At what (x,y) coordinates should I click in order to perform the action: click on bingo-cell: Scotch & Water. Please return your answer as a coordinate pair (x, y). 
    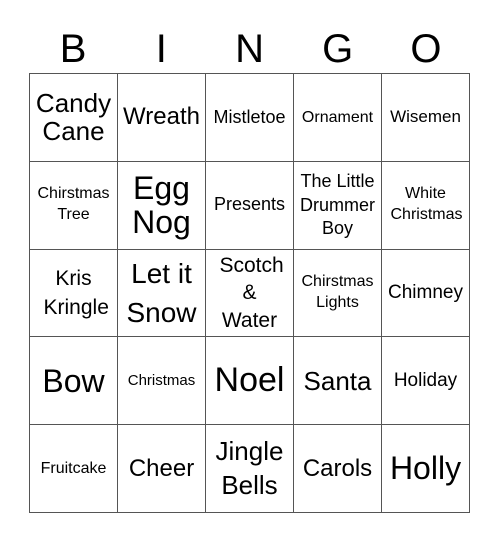
    Looking at the image, I should click on (250, 293).